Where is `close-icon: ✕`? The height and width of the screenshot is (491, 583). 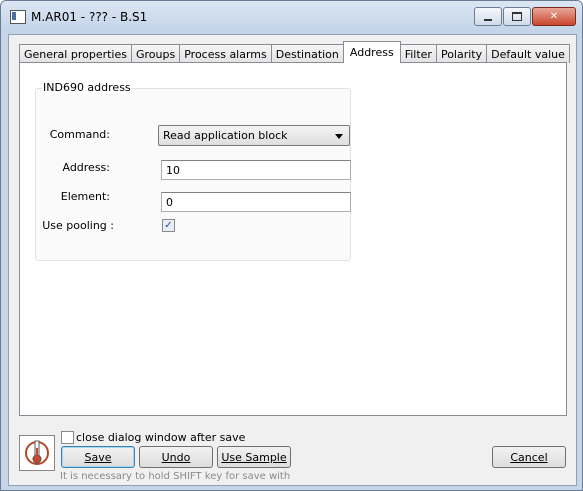 close-icon: ✕ is located at coordinates (554, 16).